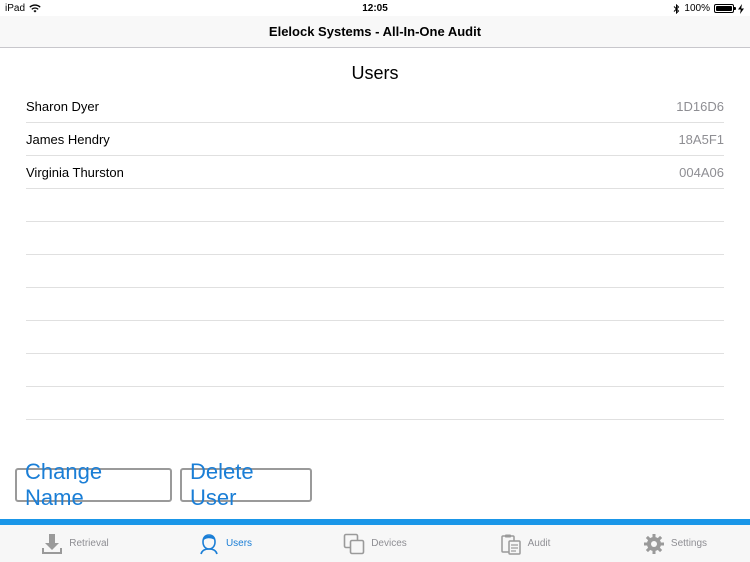 The width and height of the screenshot is (750, 562). What do you see at coordinates (701, 172) in the screenshot?
I see `user-code: 004A06` at bounding box center [701, 172].